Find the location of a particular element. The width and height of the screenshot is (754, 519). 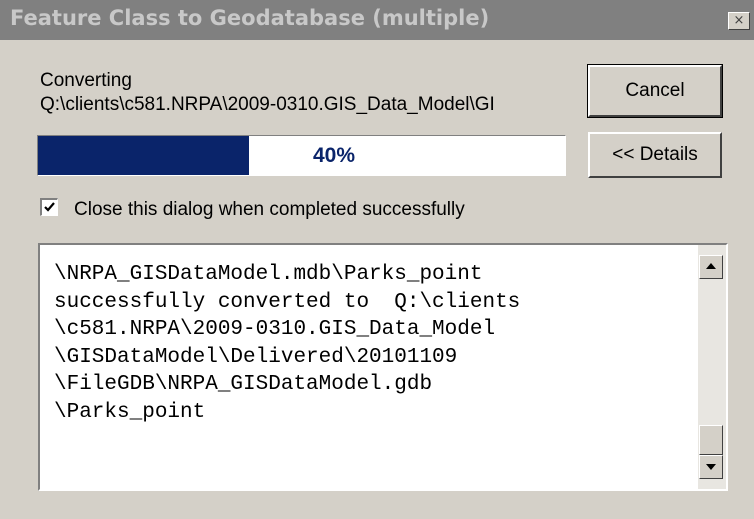

close-button: × is located at coordinates (739, 21).